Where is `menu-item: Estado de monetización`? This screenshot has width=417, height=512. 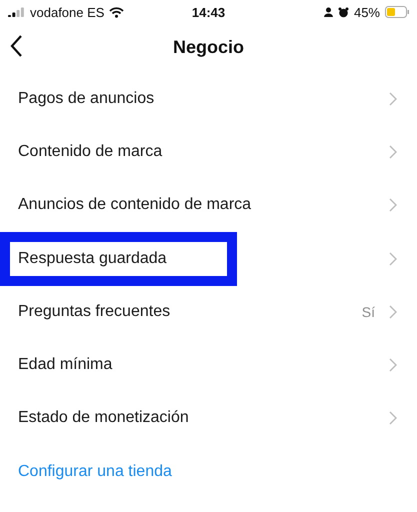
menu-item: Estado de monetización is located at coordinates (103, 418).